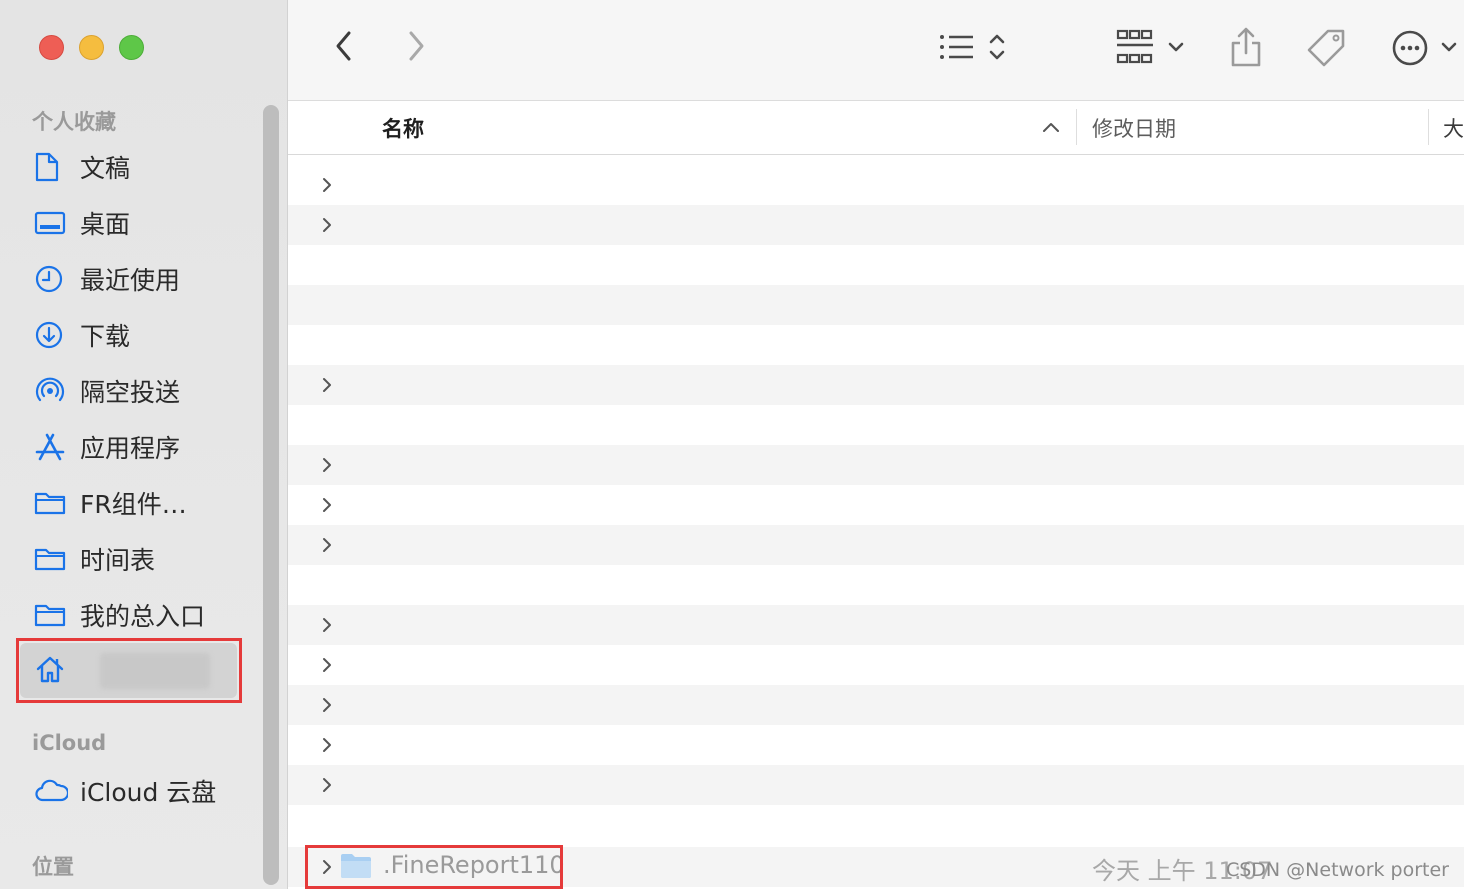  Describe the element at coordinates (1453, 128) in the screenshot. I see `column-size-header: 大` at that location.